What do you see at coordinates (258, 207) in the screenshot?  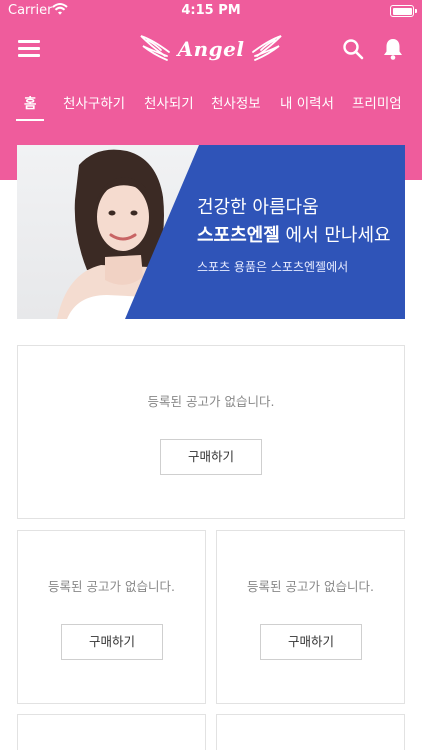 I see `banner-headline: 건강한 아름다움` at bounding box center [258, 207].